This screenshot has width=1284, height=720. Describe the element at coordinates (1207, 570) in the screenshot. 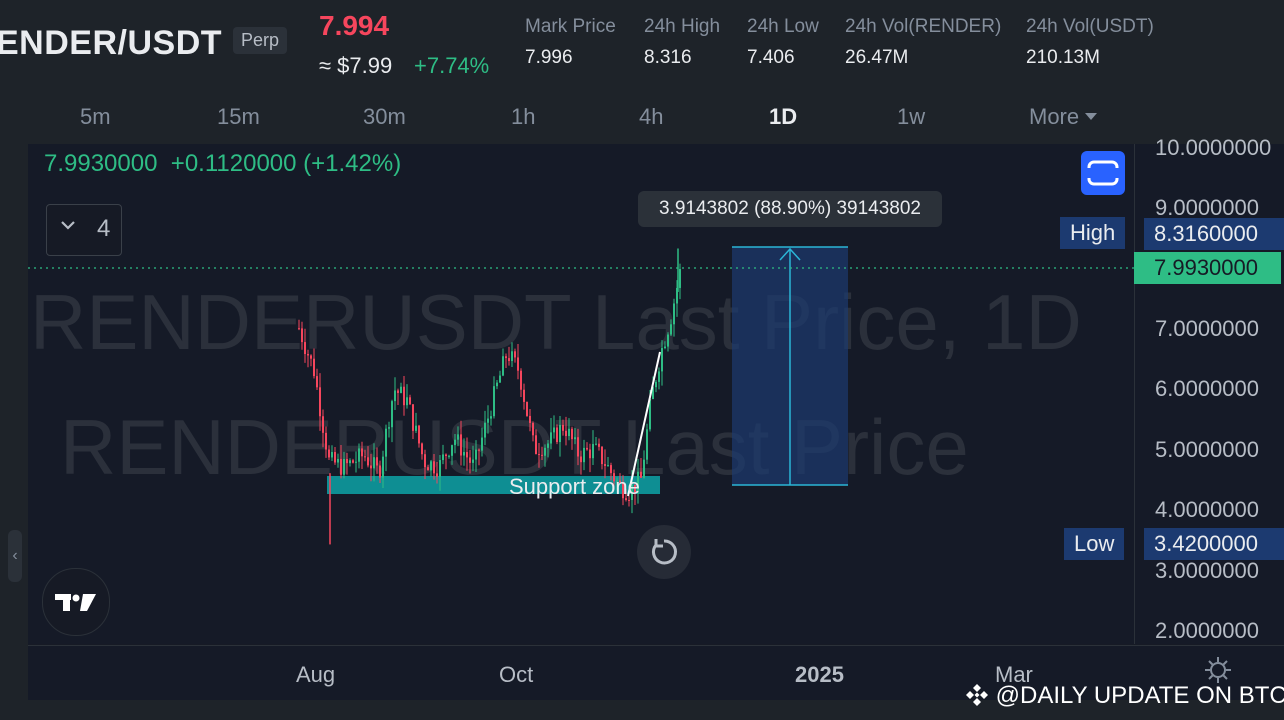

I see `price-axis-label: 3.0000000` at that location.